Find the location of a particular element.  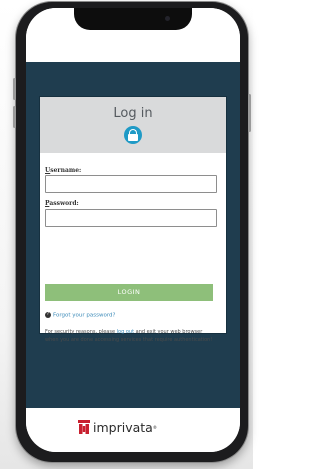

camera-icon is located at coordinates (167, 18).